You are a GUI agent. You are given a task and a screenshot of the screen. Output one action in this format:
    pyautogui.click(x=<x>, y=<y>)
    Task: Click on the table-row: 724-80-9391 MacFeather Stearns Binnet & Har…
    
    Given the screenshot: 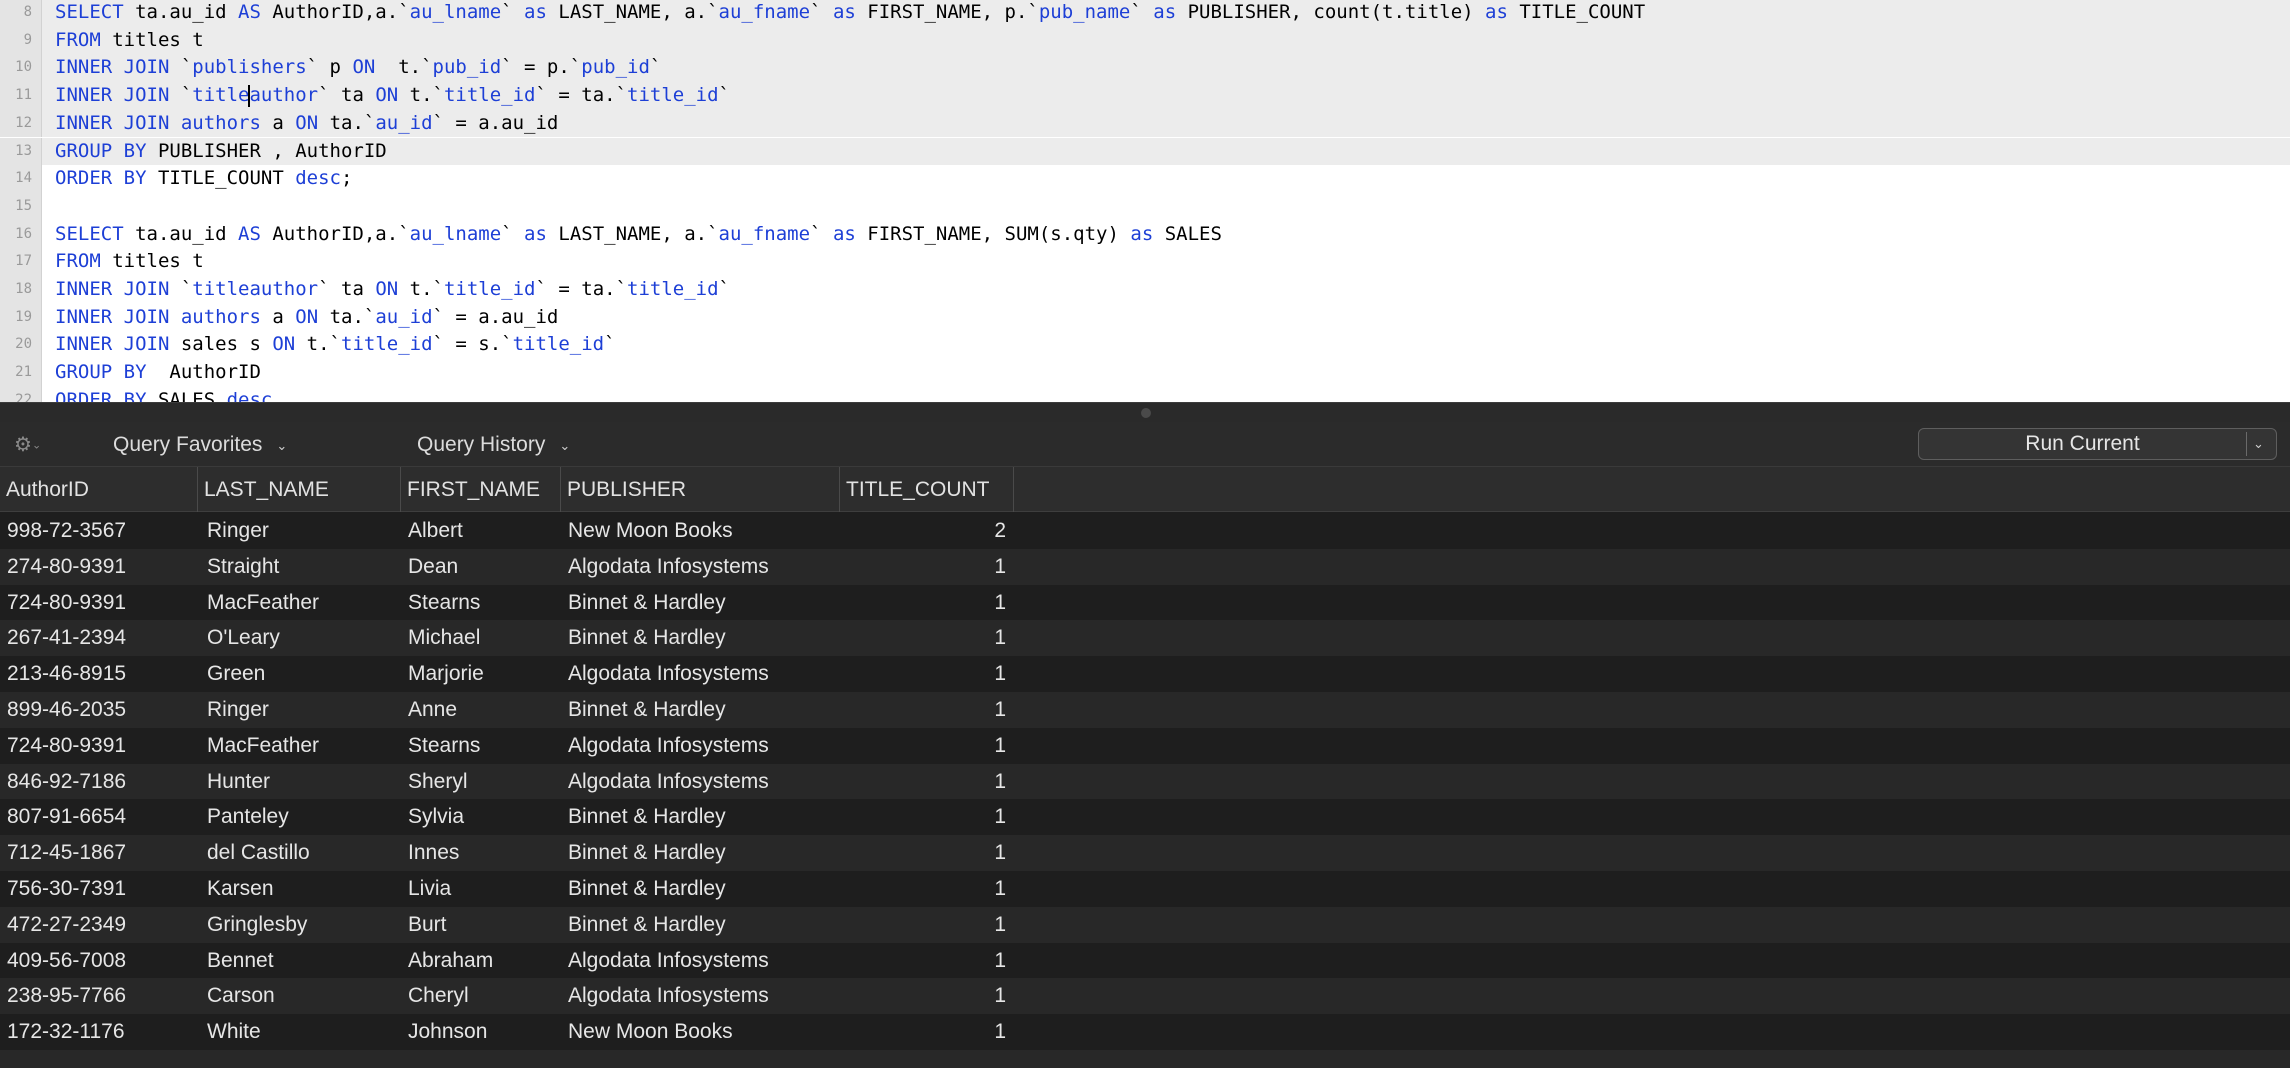 What is the action you would take?
    pyautogui.click(x=1145, y=602)
    